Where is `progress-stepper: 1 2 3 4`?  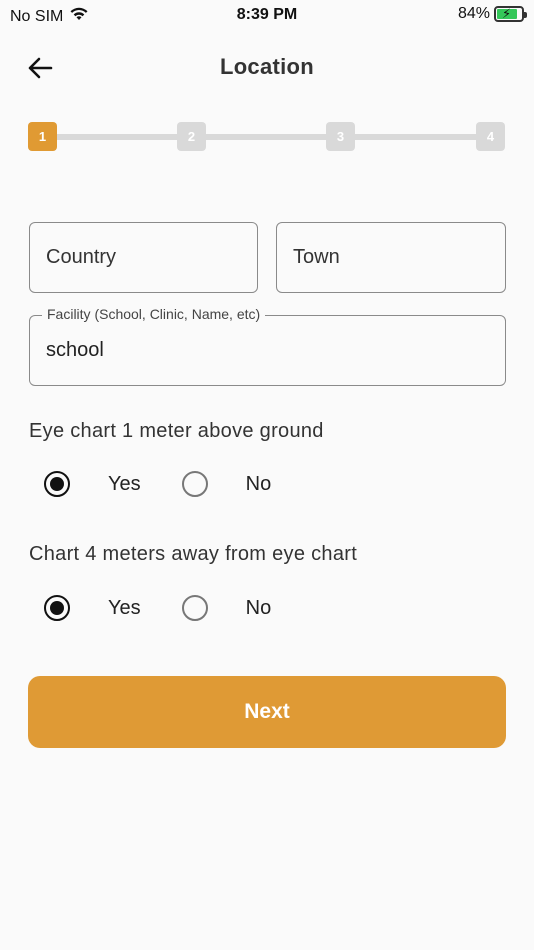
progress-stepper: 1 2 3 4 is located at coordinates (267, 137).